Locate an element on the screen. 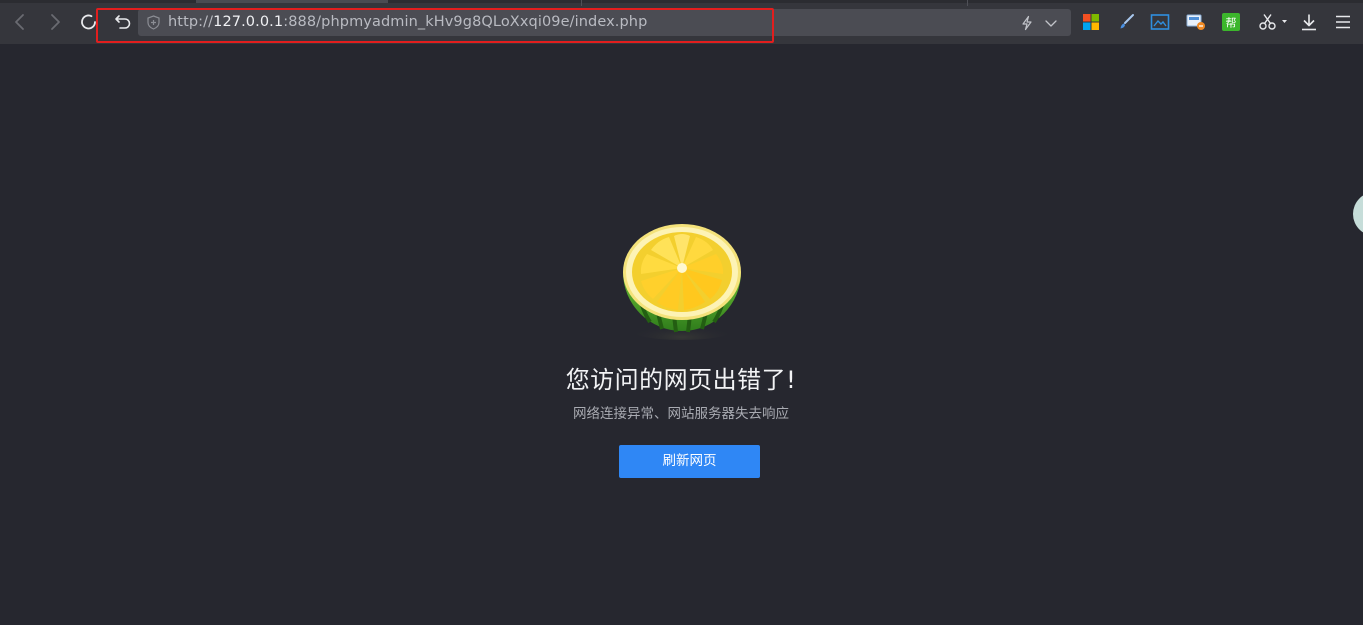  error-subtitle: 网络连接异常、网站服务器失去响应 is located at coordinates (681, 414).